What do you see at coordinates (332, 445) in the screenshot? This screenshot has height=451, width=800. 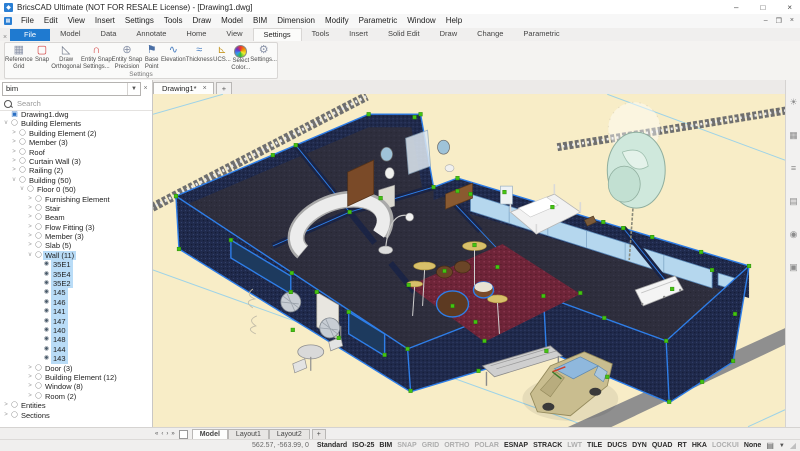 I see `status-toggle-standard: Standard` at bounding box center [332, 445].